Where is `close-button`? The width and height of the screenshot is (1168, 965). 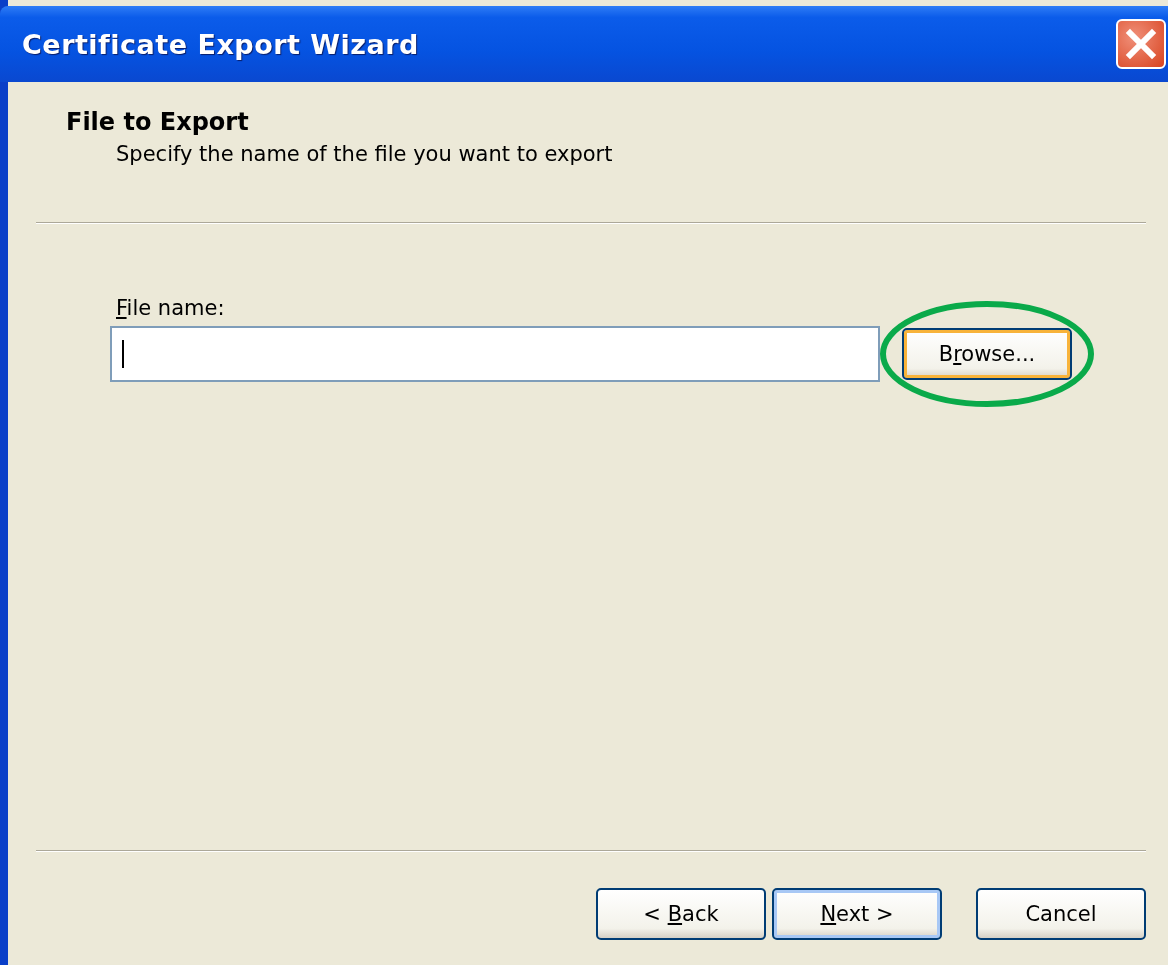 close-button is located at coordinates (1141, 44).